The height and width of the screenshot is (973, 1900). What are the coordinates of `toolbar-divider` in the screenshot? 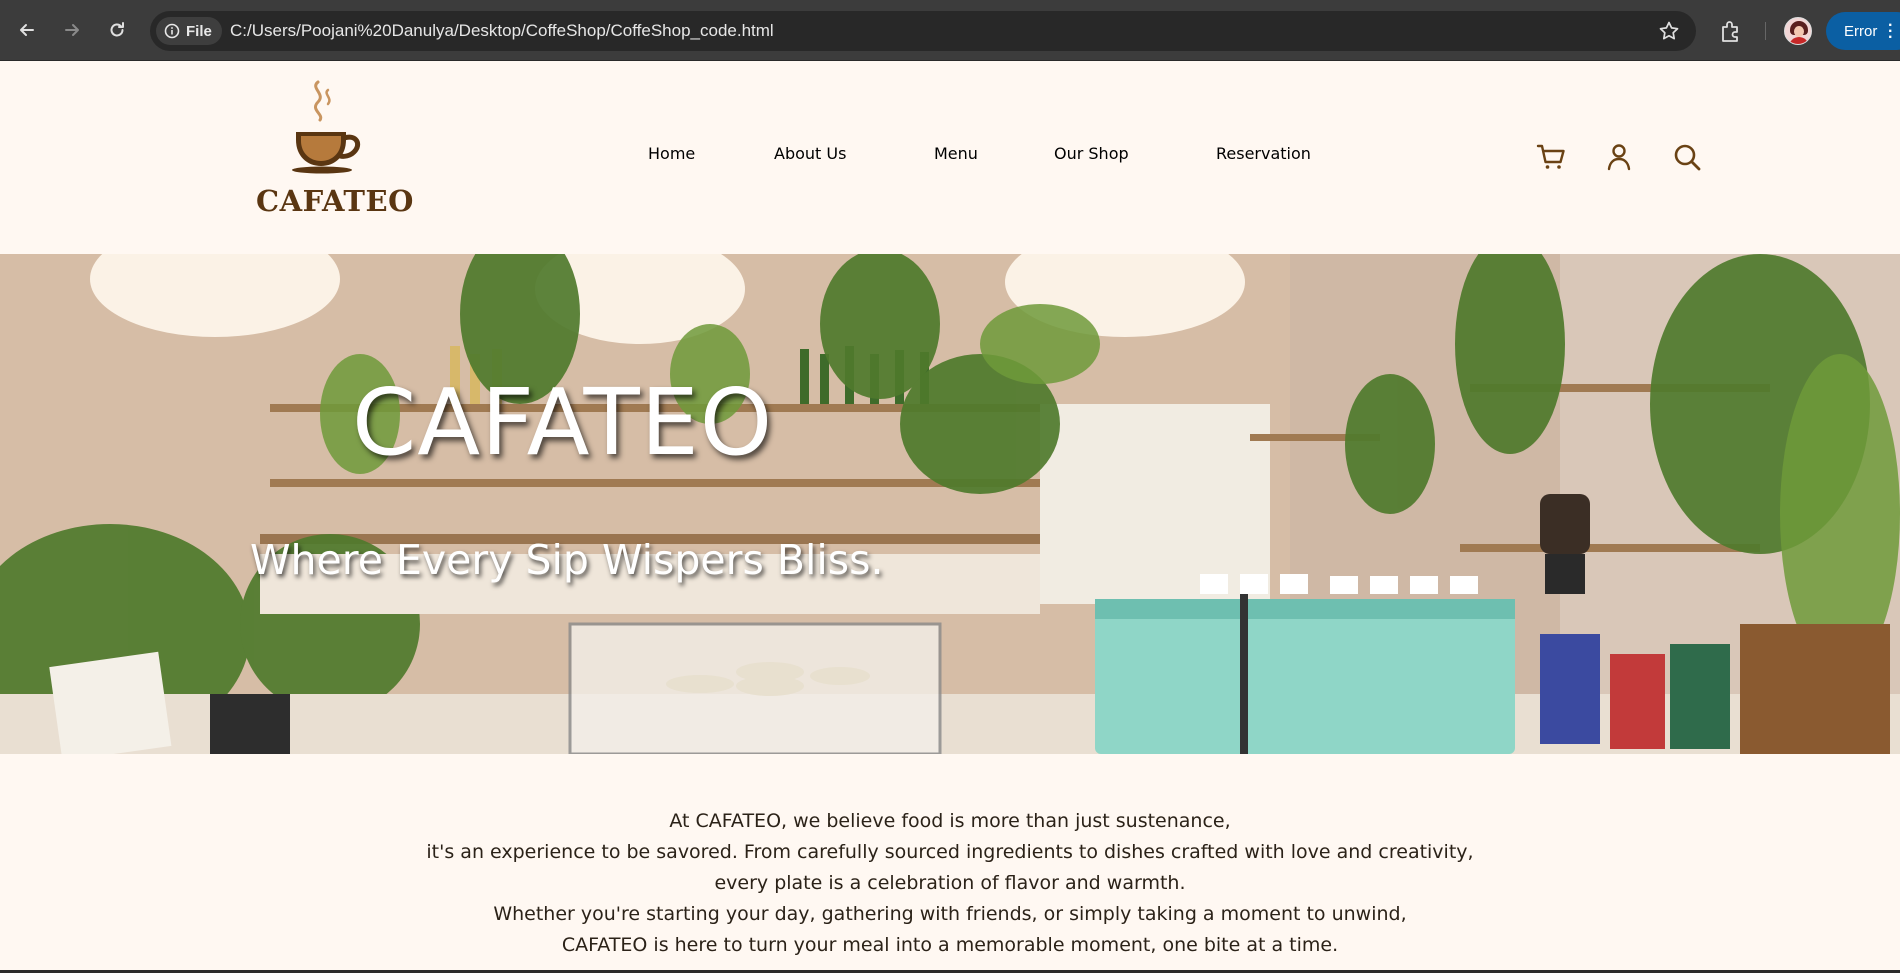 It's located at (1765, 31).